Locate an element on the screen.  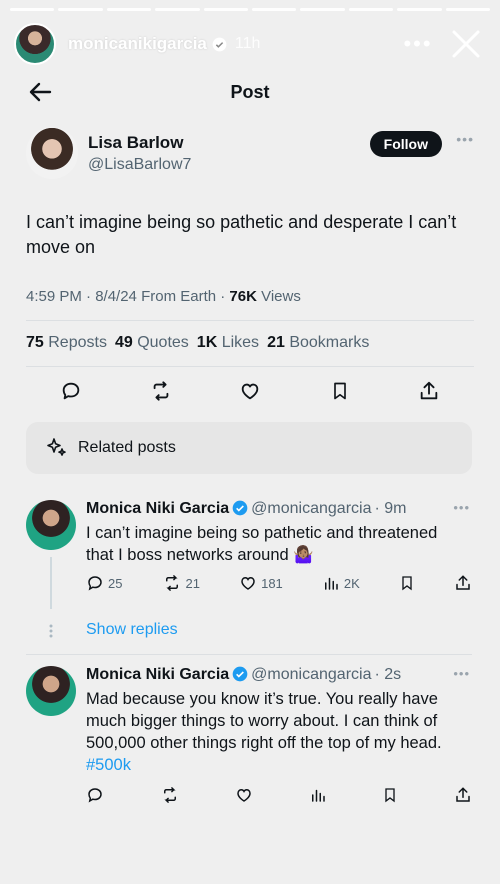
post-header: Post is located at coordinates (250, 92).